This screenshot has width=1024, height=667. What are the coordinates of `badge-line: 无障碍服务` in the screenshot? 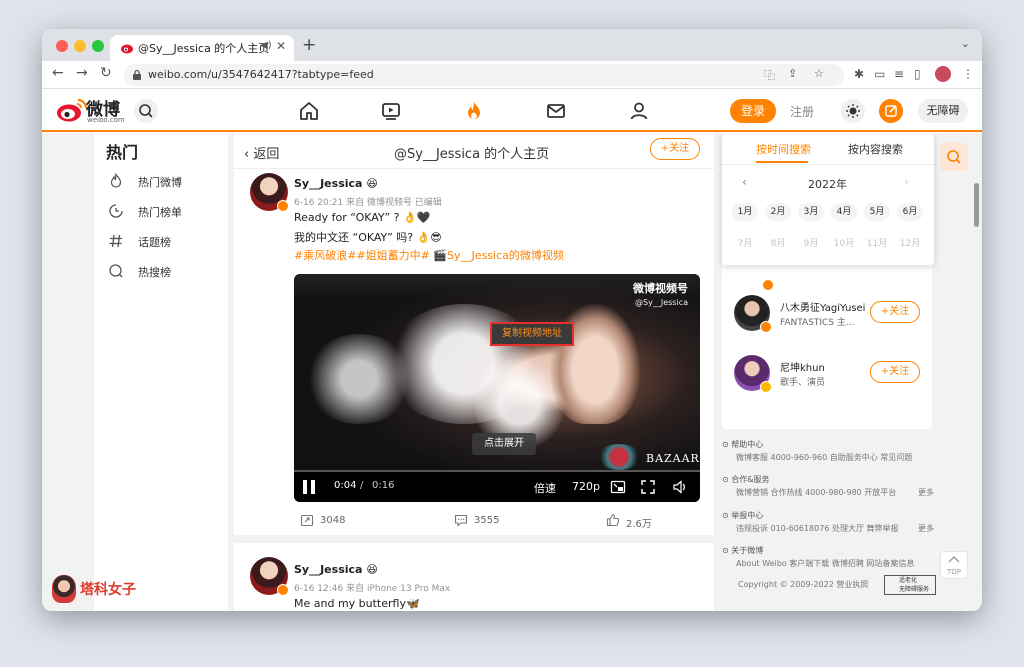 It's located at (914, 589).